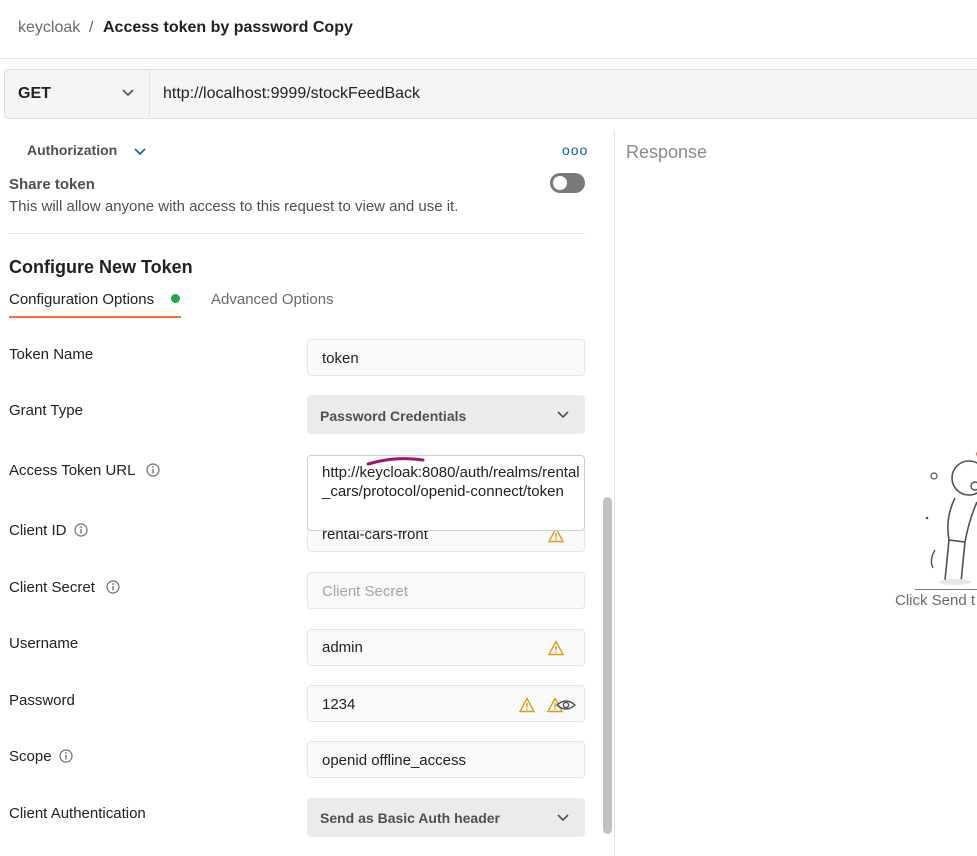 This screenshot has width=977, height=856. Describe the element at coordinates (365, 591) in the screenshot. I see `client-secret-placeholder: Client Secret` at that location.